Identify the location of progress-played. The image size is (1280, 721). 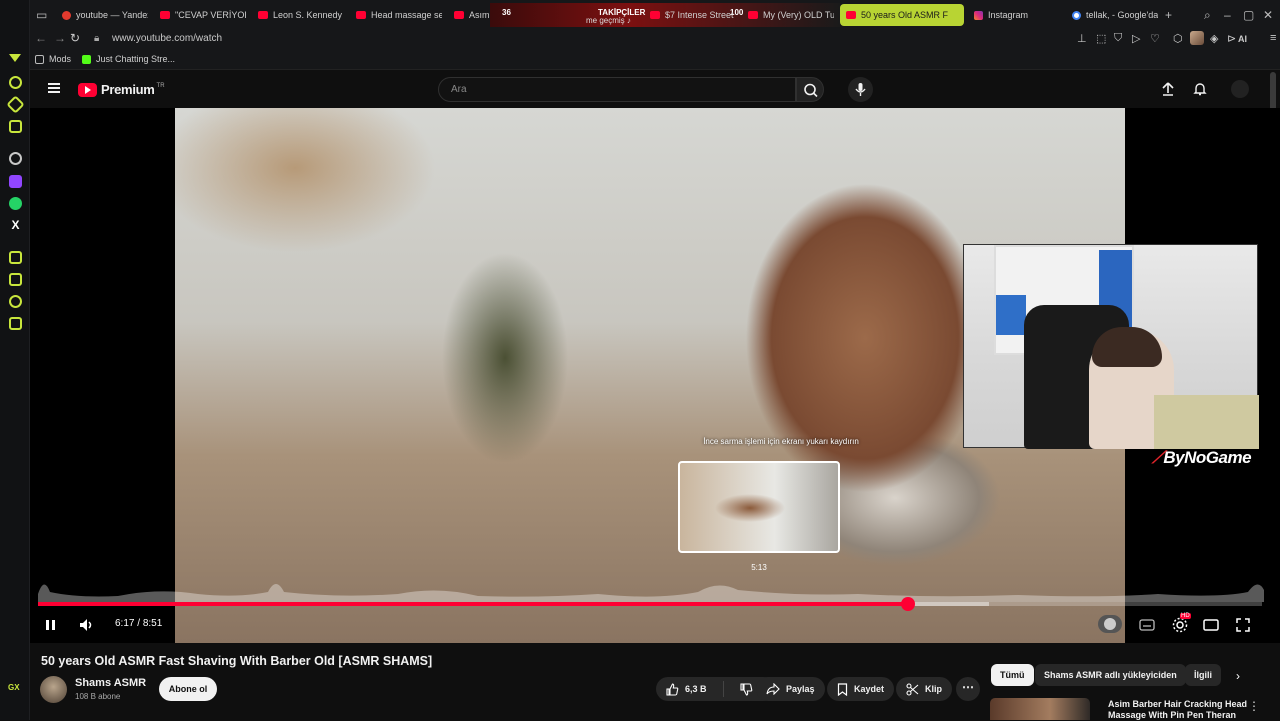
(473, 604).